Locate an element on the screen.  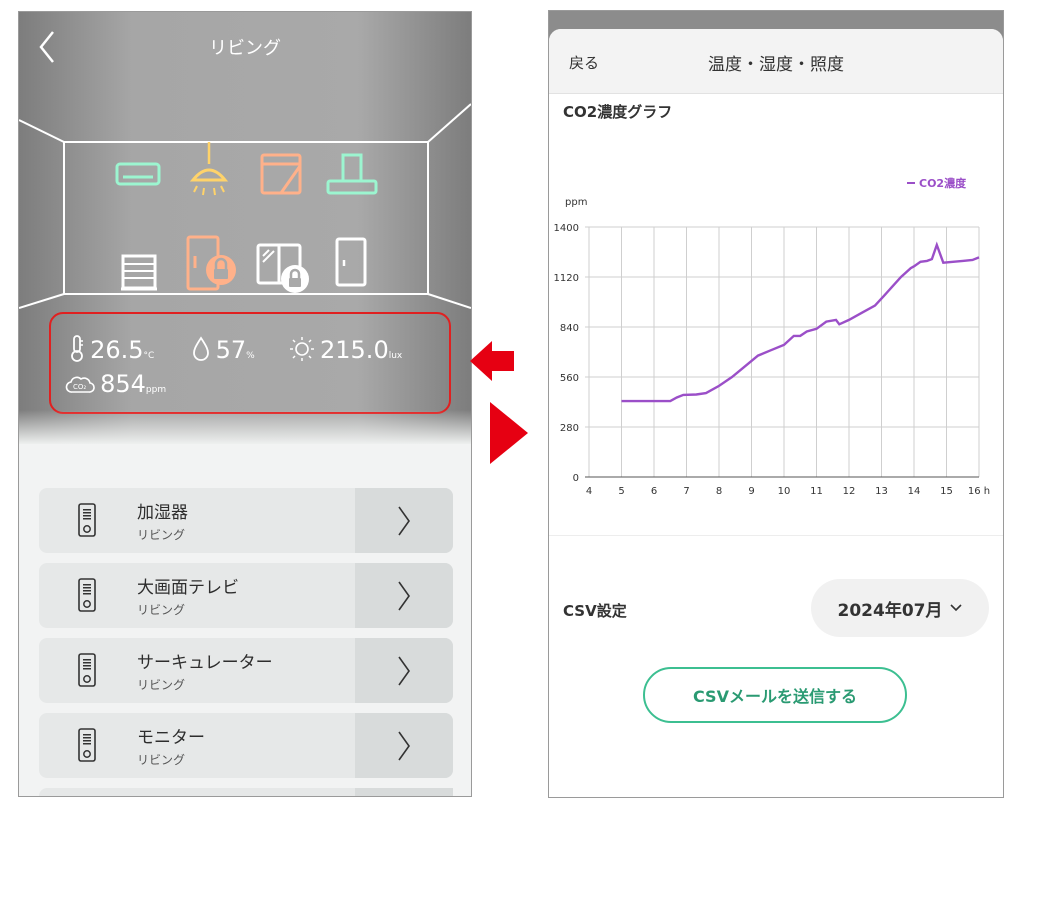
sensor-readings-highlight: 26.5°C 57% 215.0lux CO₂ 854ppm is located at coordinates (250, 363).